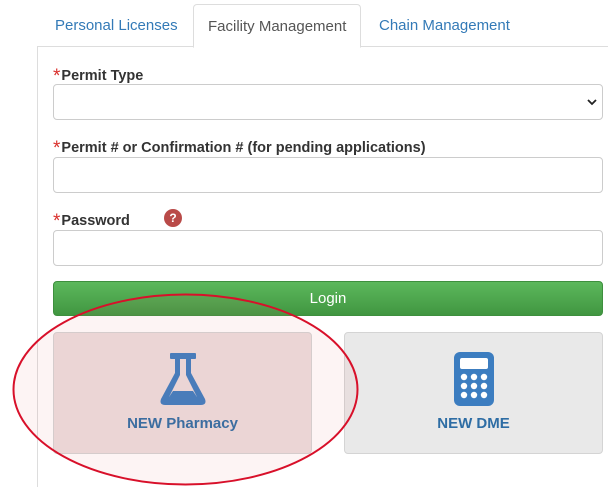 This screenshot has width=608, height=487. What do you see at coordinates (473, 379) in the screenshot?
I see `calculator-icon` at bounding box center [473, 379].